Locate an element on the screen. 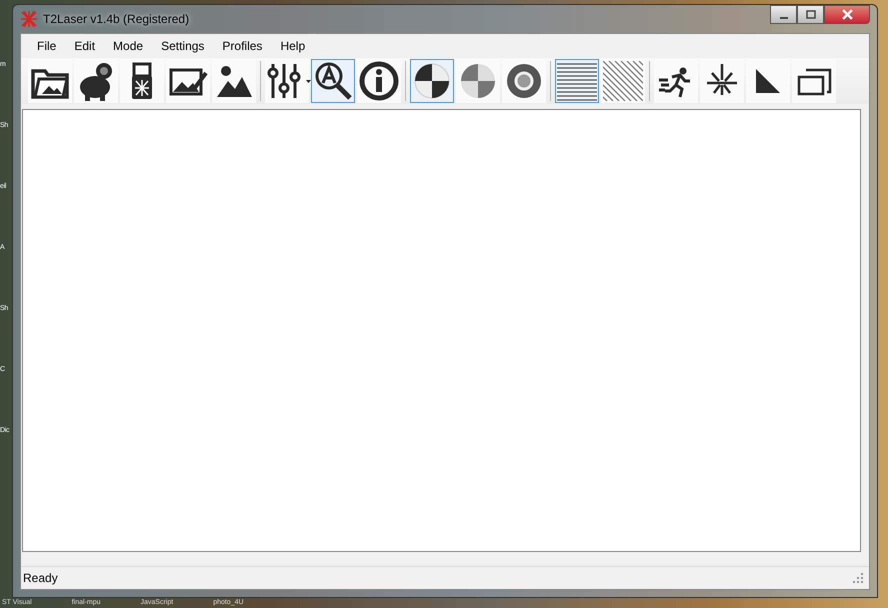 This screenshot has width=888, height=608. maximize-icon is located at coordinates (811, 15).